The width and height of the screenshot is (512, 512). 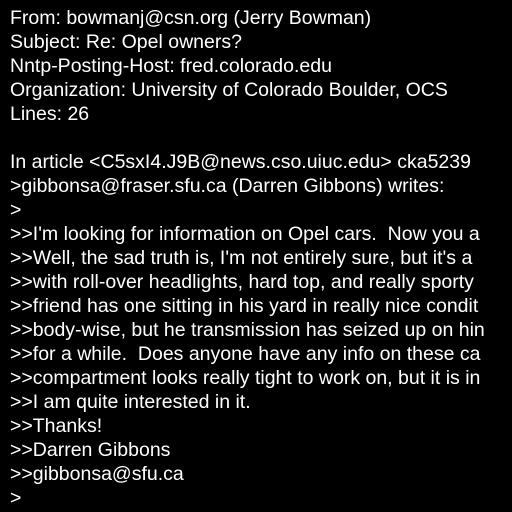 What do you see at coordinates (97, 474) in the screenshot?
I see `quoted-line: >>gibbonsa@sfu.ca` at bounding box center [97, 474].